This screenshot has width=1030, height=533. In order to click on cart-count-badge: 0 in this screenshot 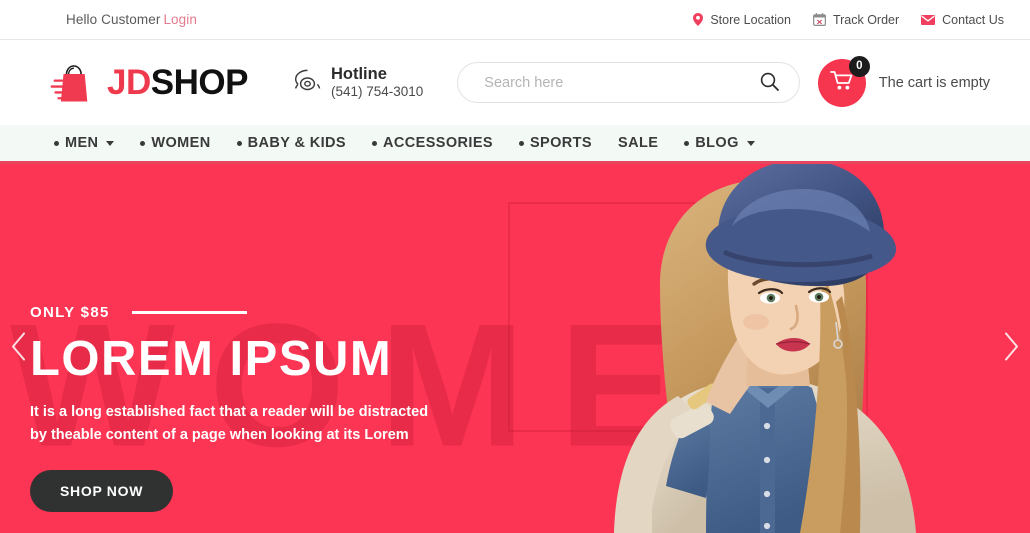, I will do `click(859, 66)`.